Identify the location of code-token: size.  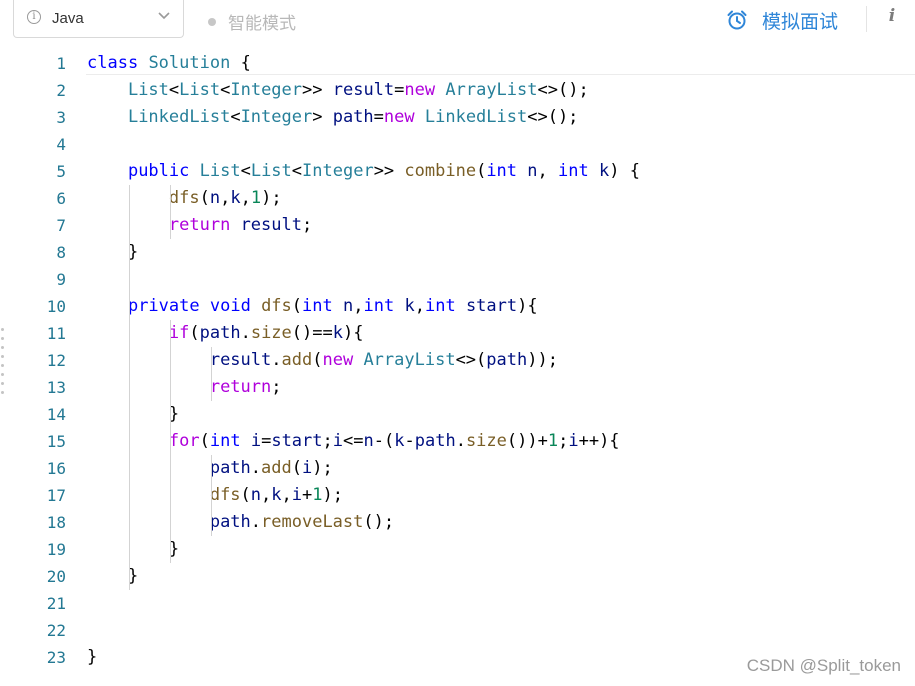
(271, 333).